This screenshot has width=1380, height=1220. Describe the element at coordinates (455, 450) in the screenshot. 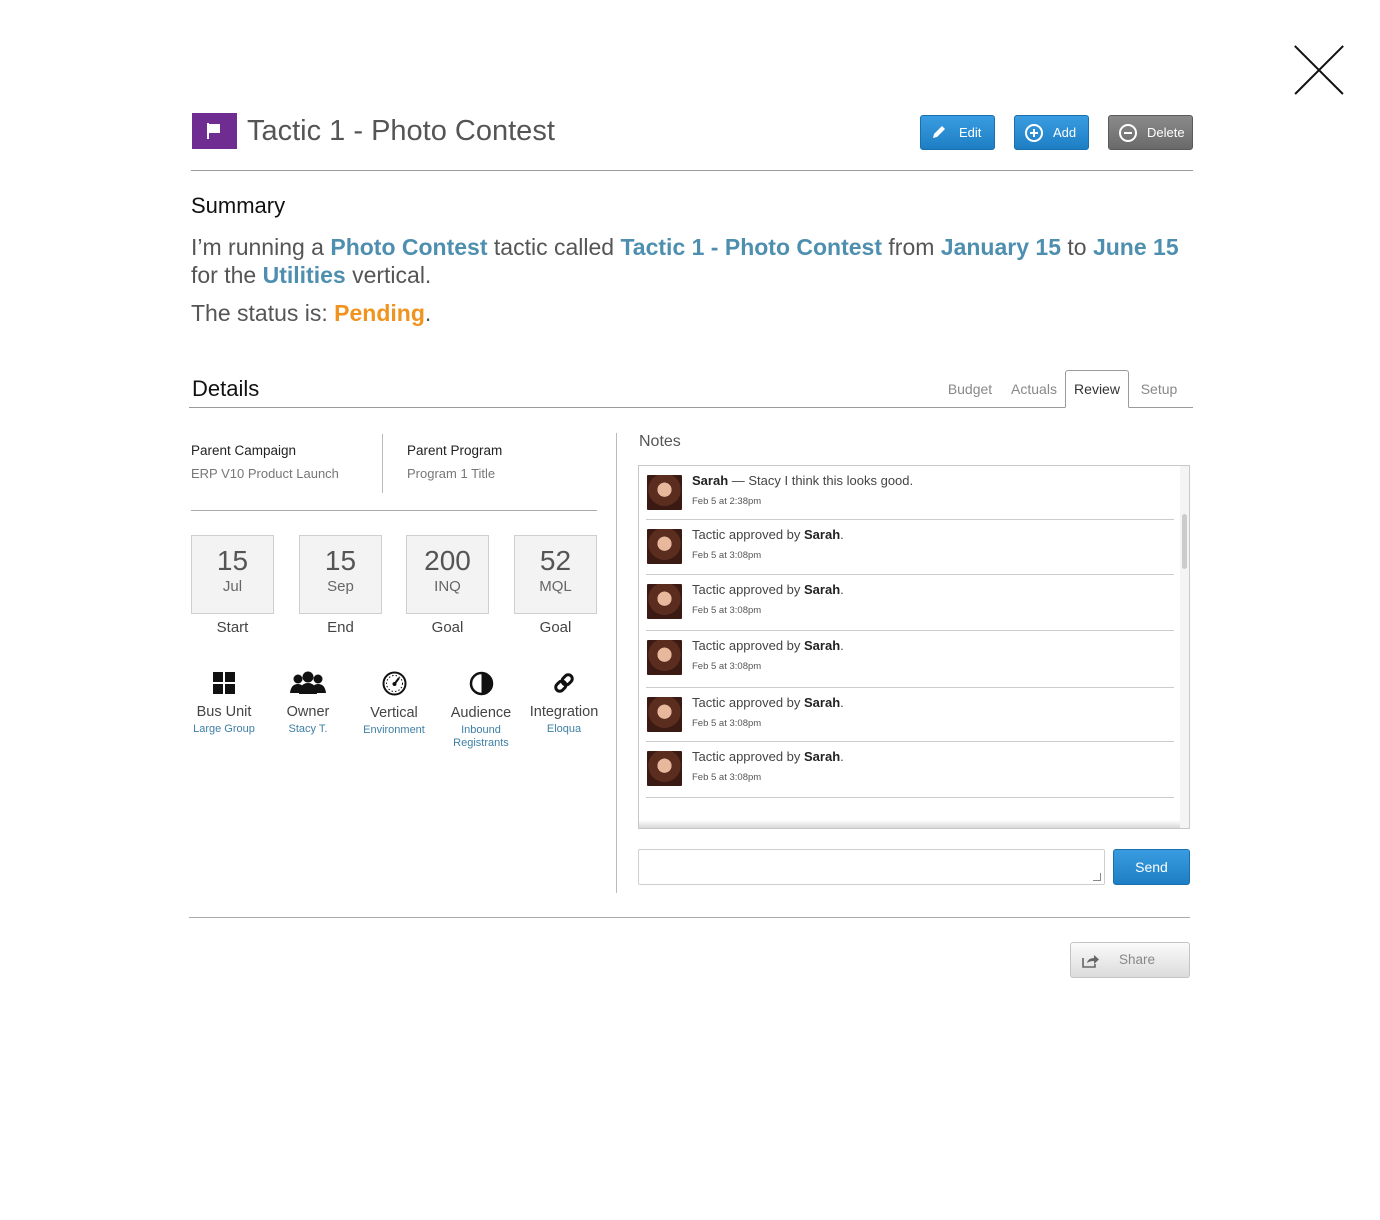

I see `parent-program-label: Parent Program` at that location.